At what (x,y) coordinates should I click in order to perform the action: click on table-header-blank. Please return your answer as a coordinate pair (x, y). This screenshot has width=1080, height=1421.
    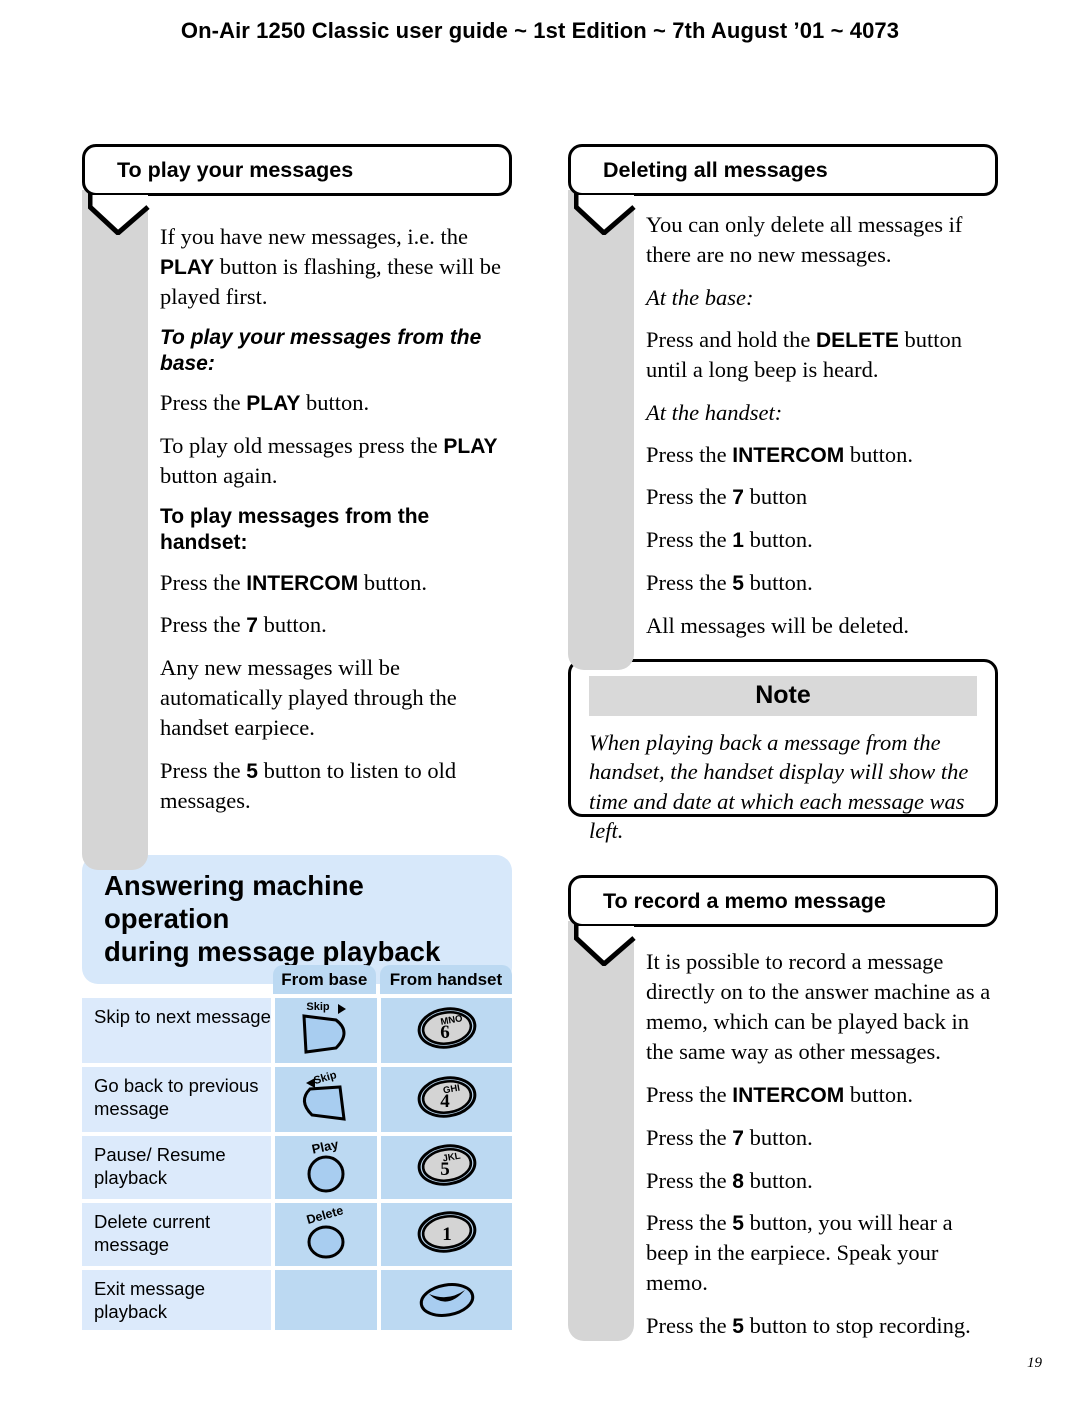
    Looking at the image, I should click on (177, 979).